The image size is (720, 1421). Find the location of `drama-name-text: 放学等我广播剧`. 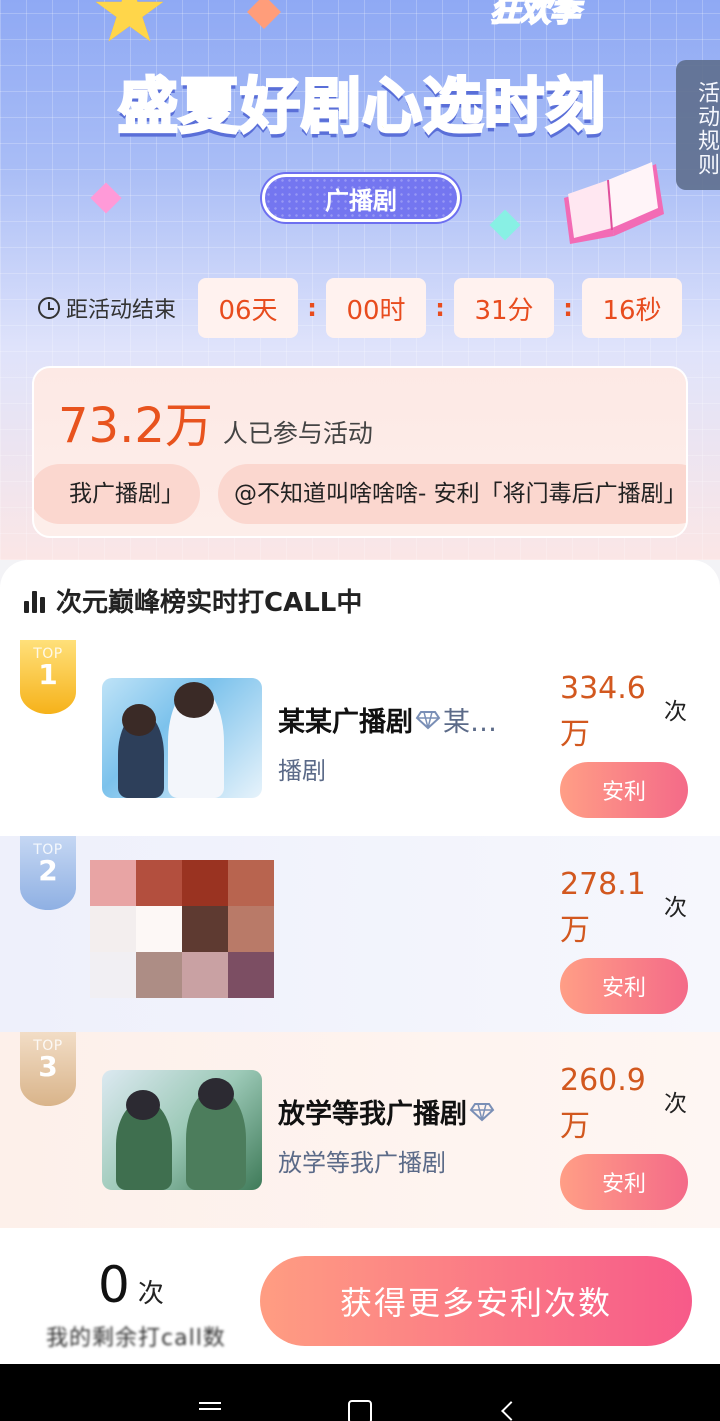

drama-name-text: 放学等我广播剧 is located at coordinates (372, 1114).